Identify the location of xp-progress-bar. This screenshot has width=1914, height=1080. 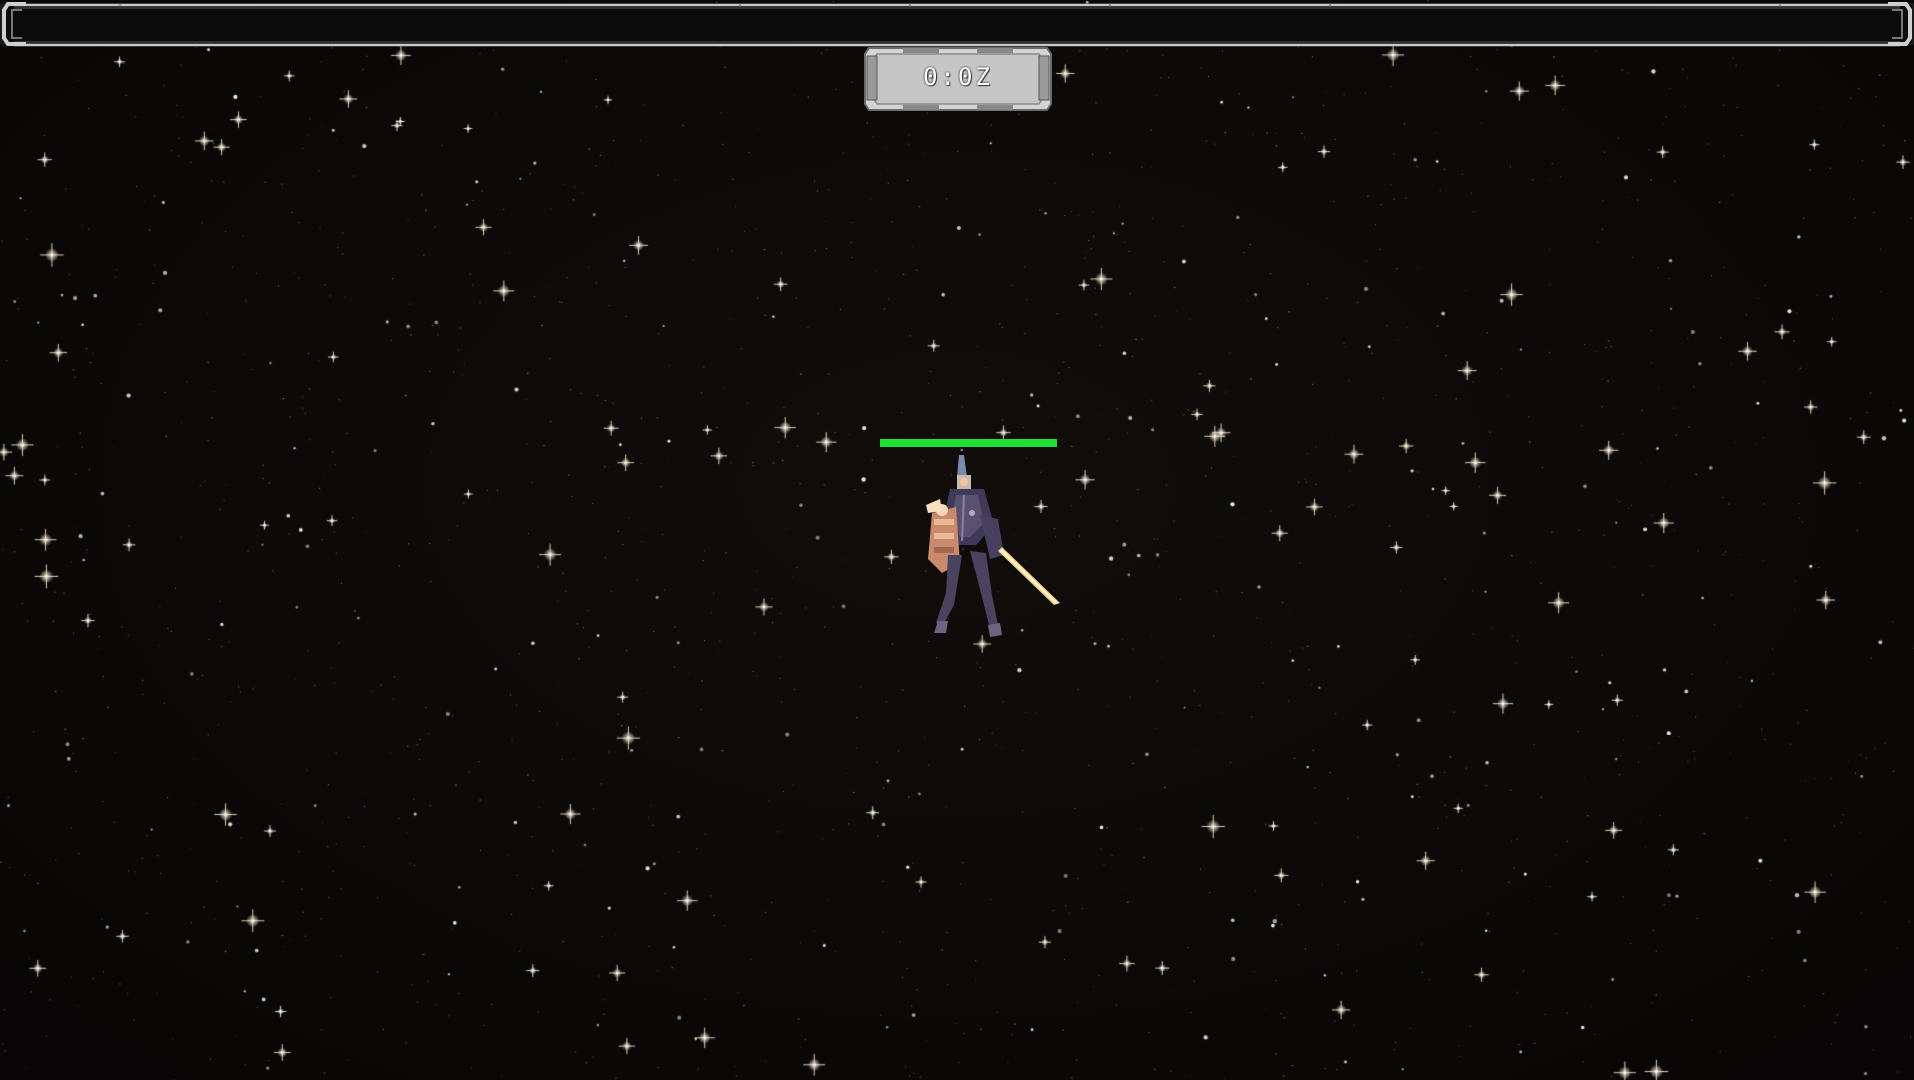
(957, 24).